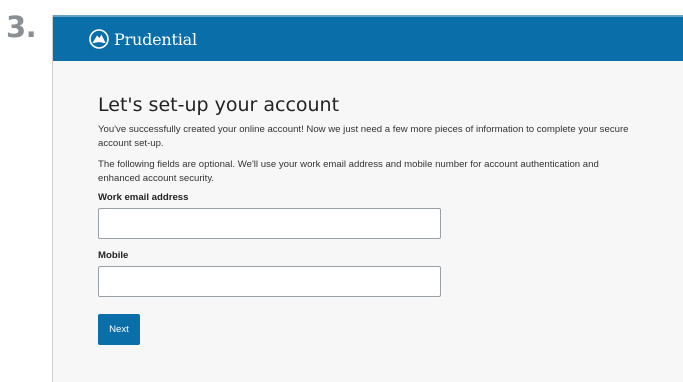  What do you see at coordinates (119, 329) in the screenshot?
I see `next-button: Next` at bounding box center [119, 329].